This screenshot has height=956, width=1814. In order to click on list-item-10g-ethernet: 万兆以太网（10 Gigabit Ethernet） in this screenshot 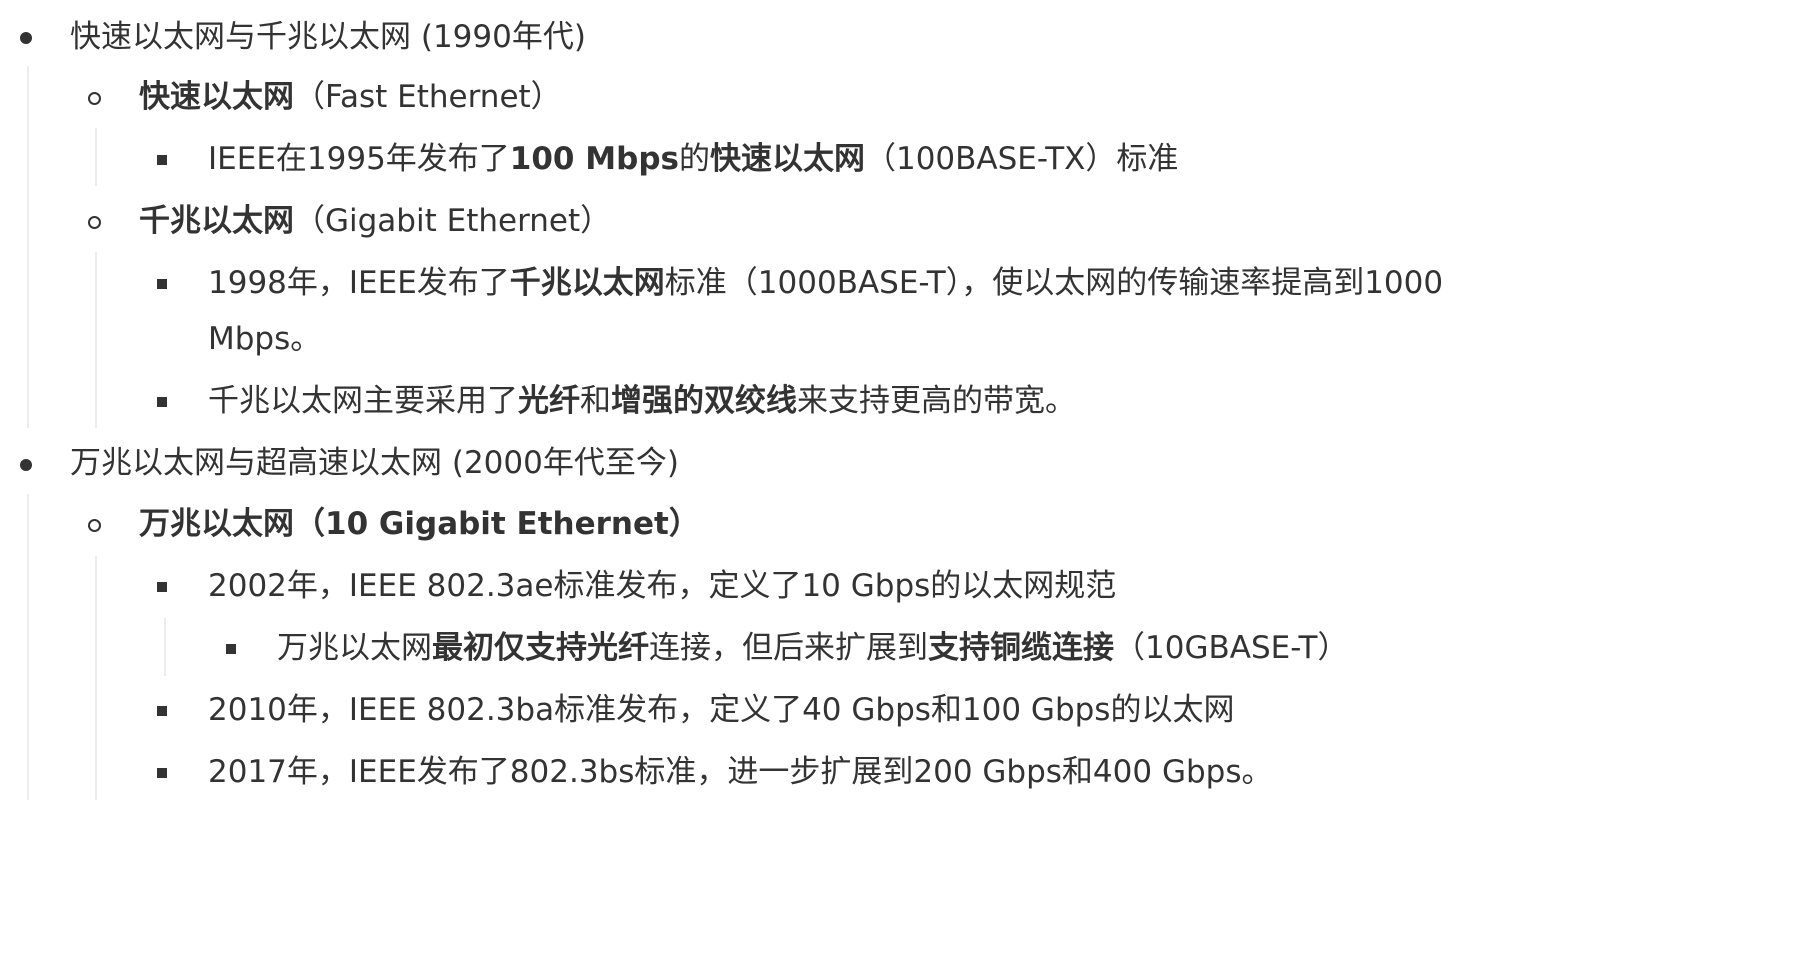, I will do `click(419, 524)`.